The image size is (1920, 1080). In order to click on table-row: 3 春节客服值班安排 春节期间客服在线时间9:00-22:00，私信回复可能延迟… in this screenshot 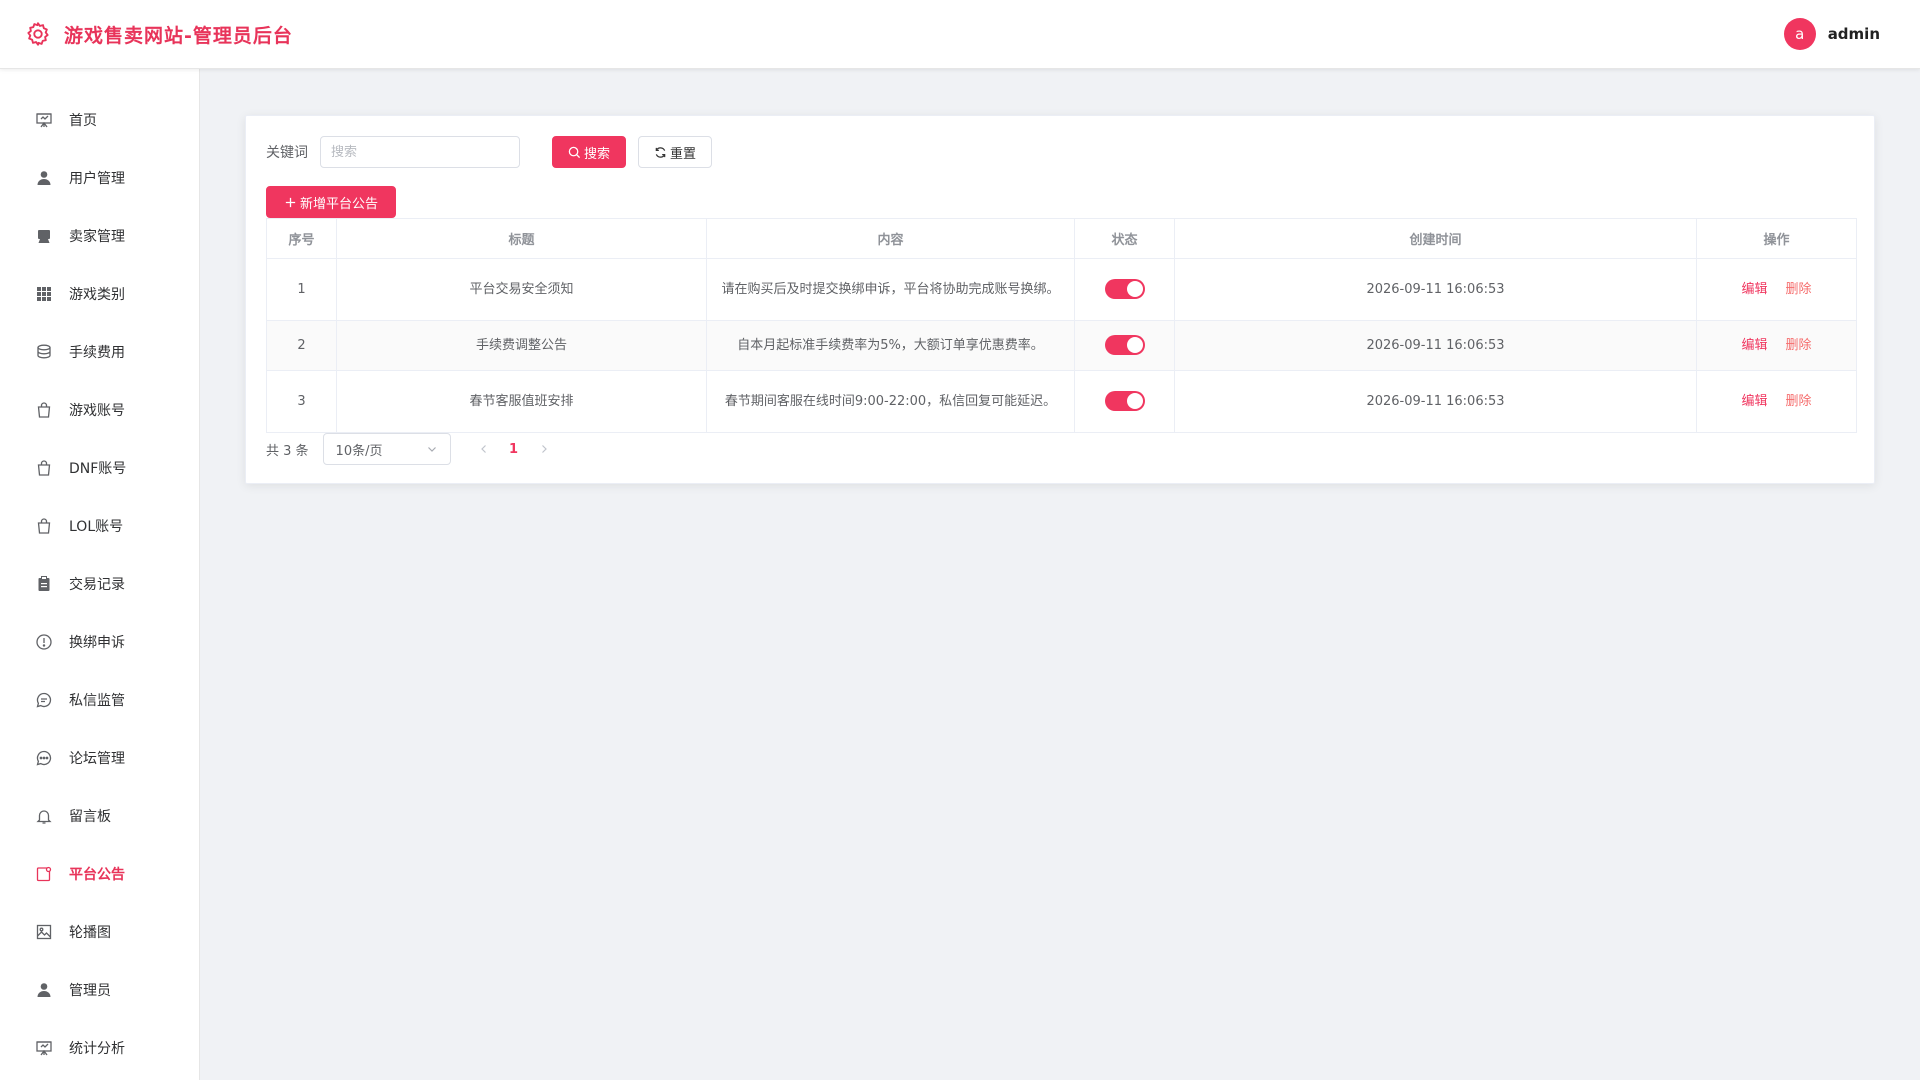, I will do `click(1061, 401)`.